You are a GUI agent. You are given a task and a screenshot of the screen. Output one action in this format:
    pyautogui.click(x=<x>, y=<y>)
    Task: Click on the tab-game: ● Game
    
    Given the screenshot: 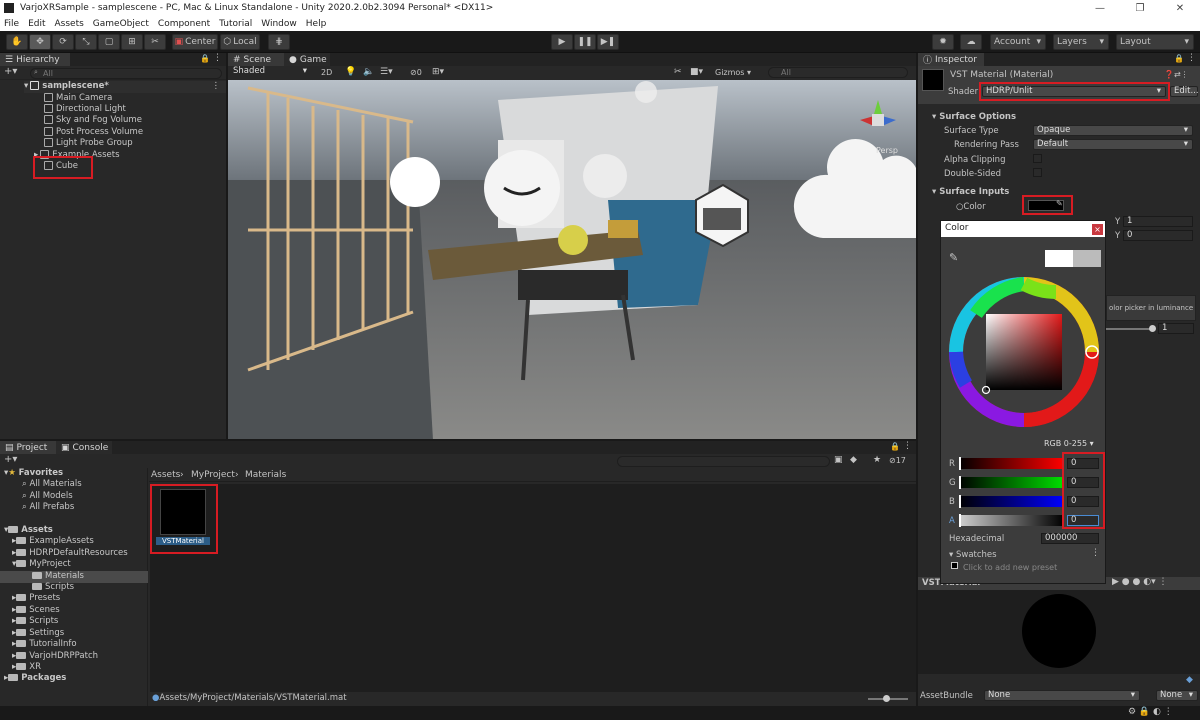 What is the action you would take?
    pyautogui.click(x=307, y=59)
    